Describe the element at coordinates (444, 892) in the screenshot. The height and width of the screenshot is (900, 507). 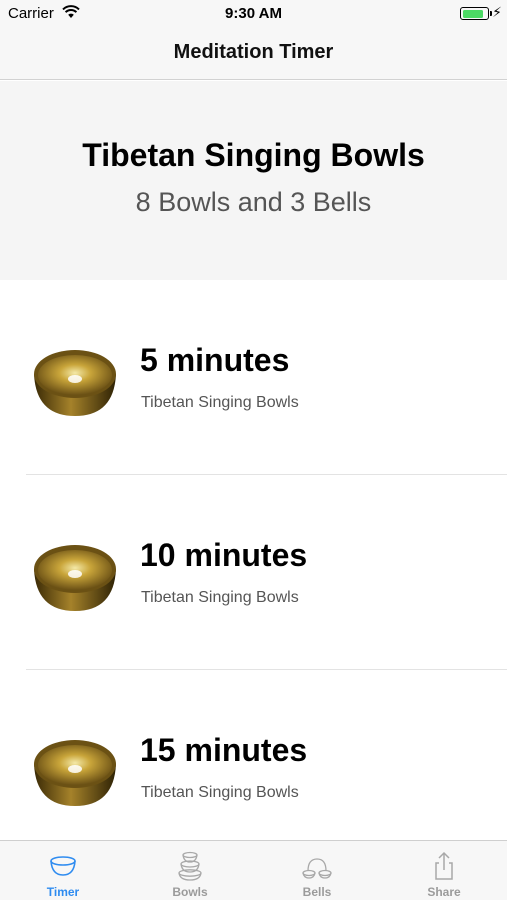
I see `tab-share-label: Share` at that location.